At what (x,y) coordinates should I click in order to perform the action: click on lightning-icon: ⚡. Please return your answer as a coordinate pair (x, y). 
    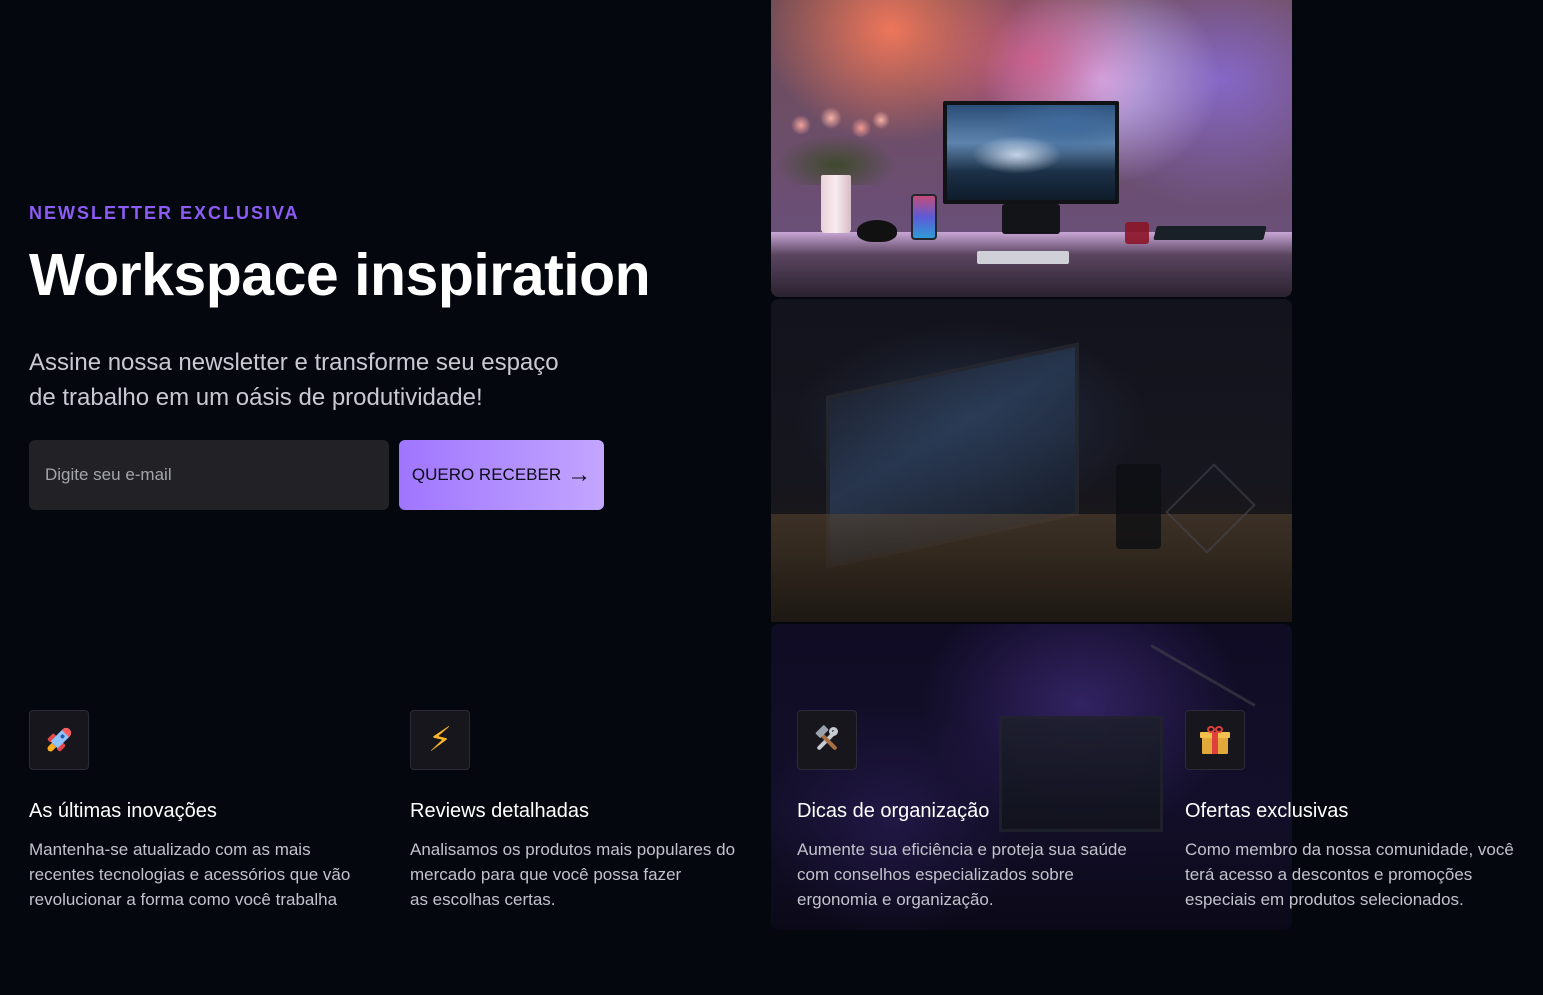
    Looking at the image, I should click on (440, 740).